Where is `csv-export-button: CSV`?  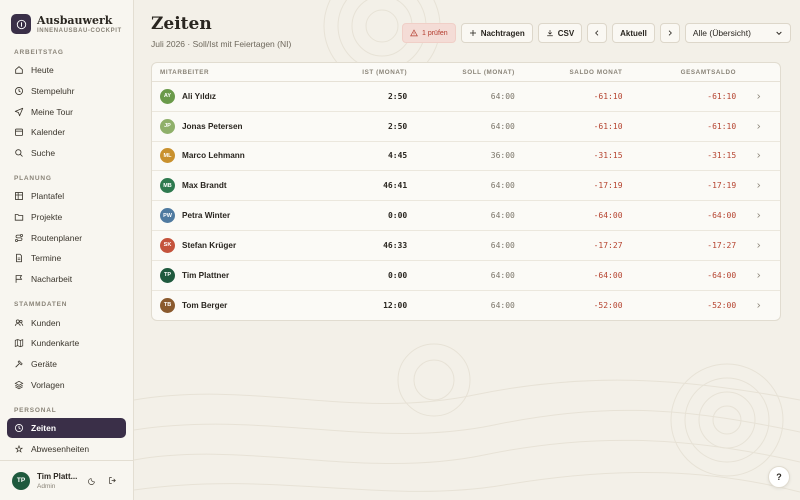 csv-export-button: CSV is located at coordinates (560, 33).